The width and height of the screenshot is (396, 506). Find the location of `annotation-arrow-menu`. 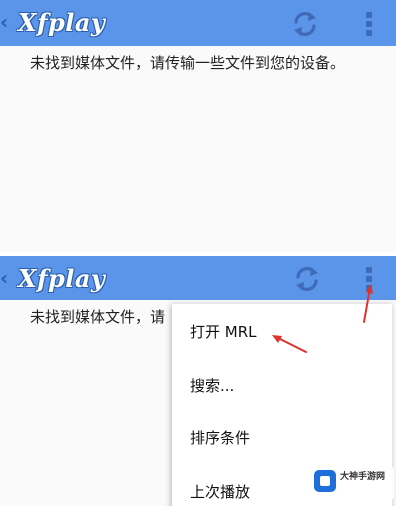

annotation-arrow-menu is located at coordinates (368, 303).